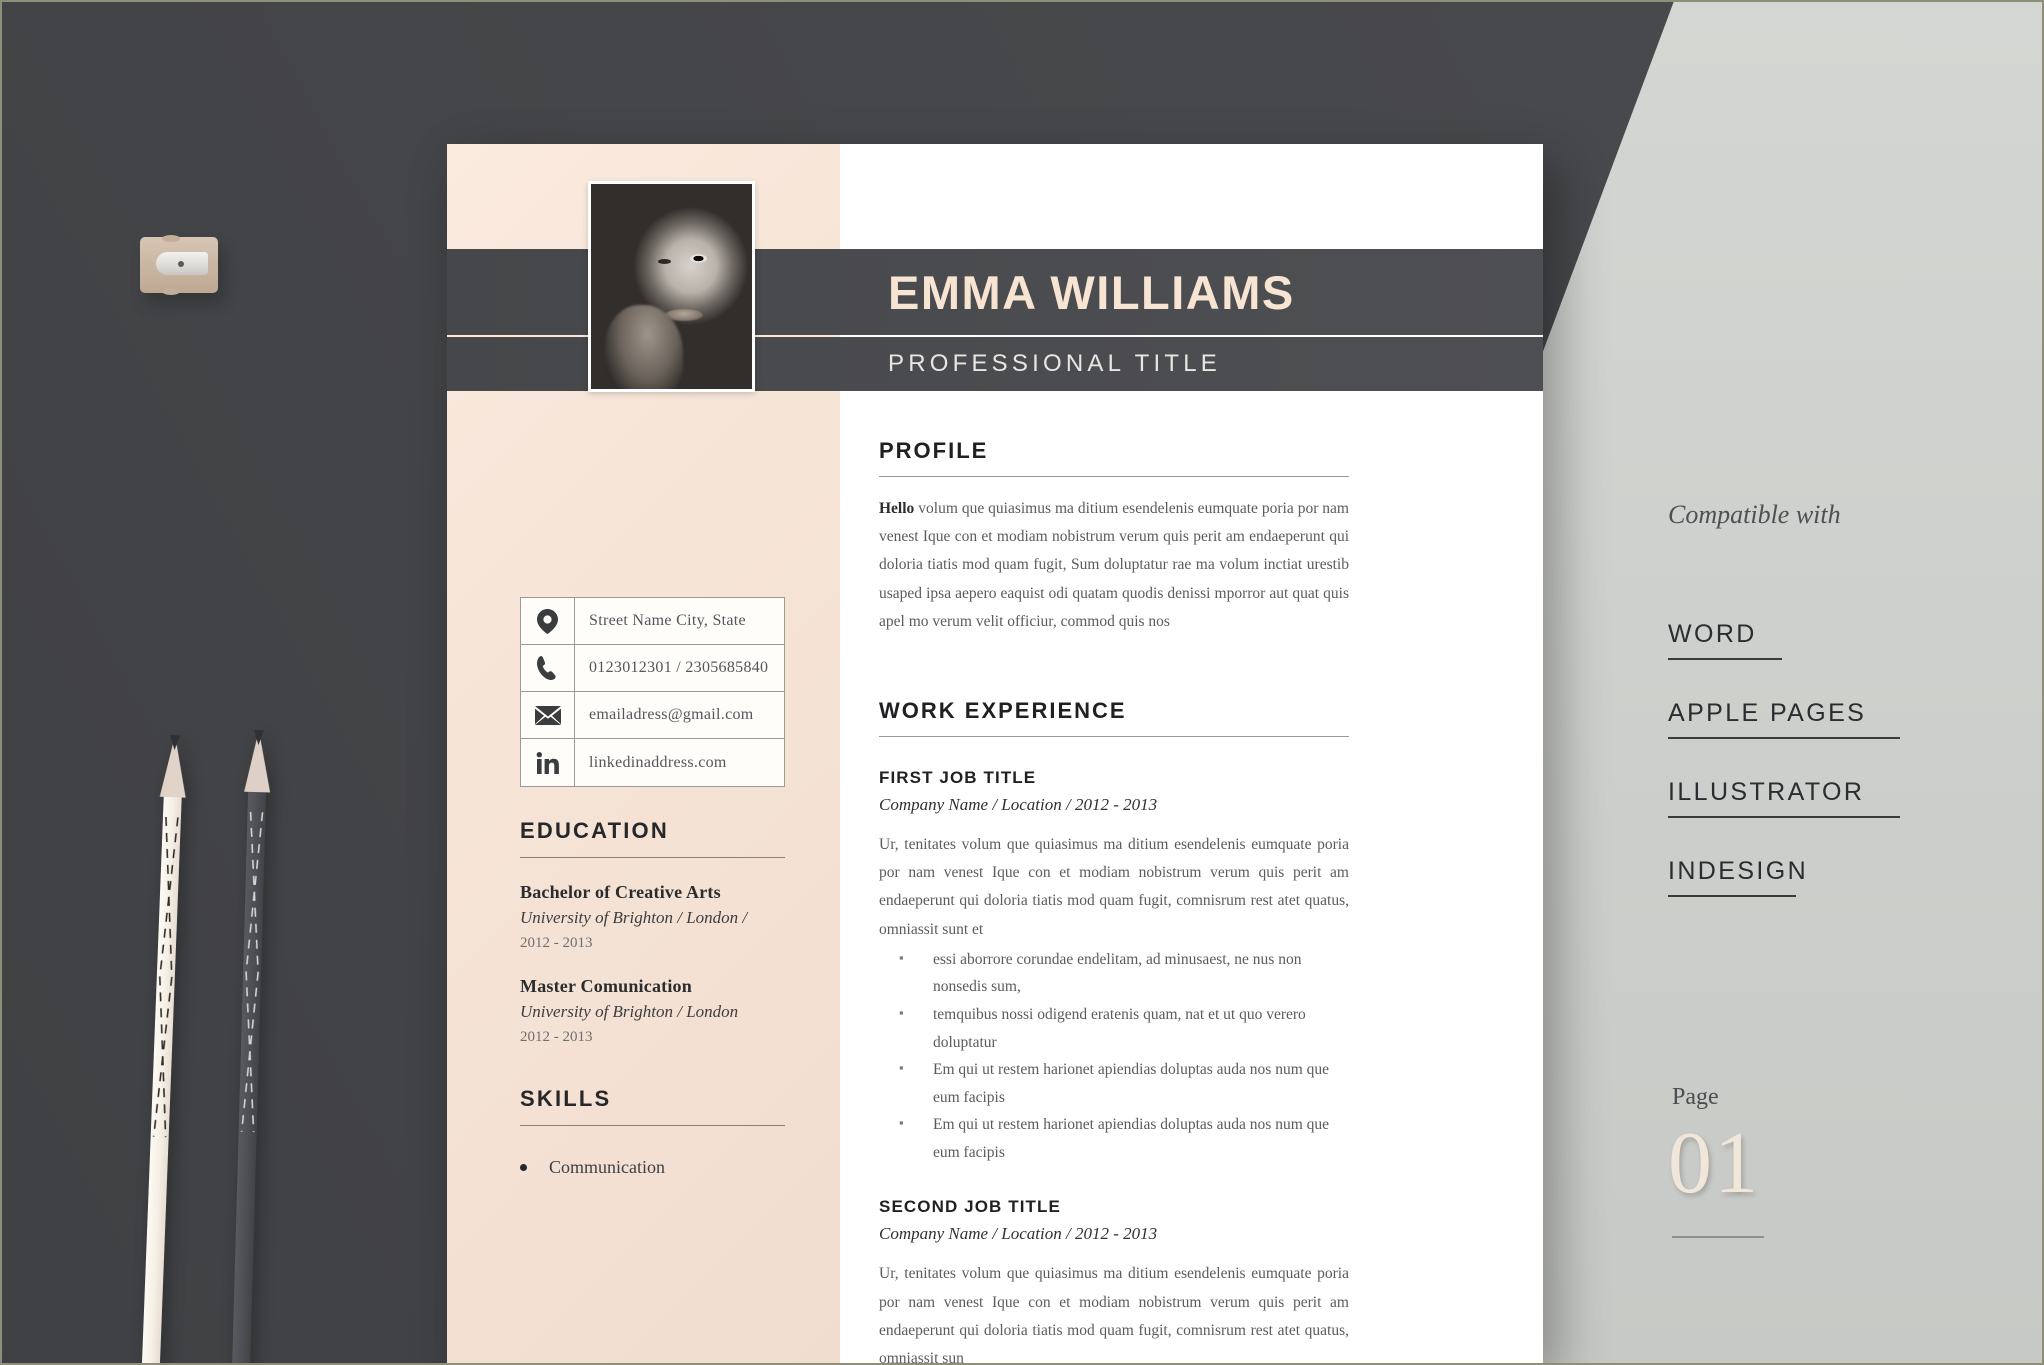 The image size is (2044, 1365). I want to click on contact-row-phone: 0123012301 / 2305685840, so click(652, 668).